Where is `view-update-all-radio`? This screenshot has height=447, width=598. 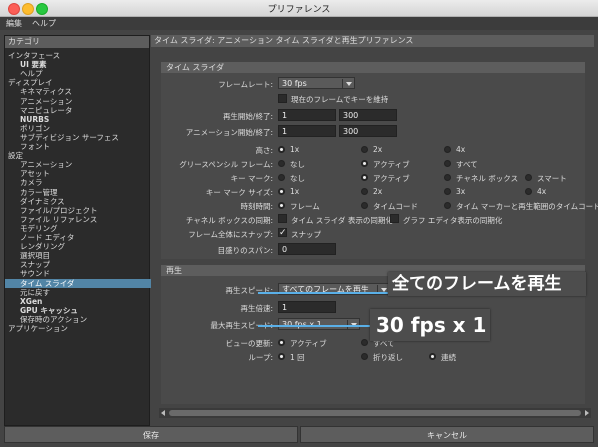 view-update-all-radio is located at coordinates (364, 342).